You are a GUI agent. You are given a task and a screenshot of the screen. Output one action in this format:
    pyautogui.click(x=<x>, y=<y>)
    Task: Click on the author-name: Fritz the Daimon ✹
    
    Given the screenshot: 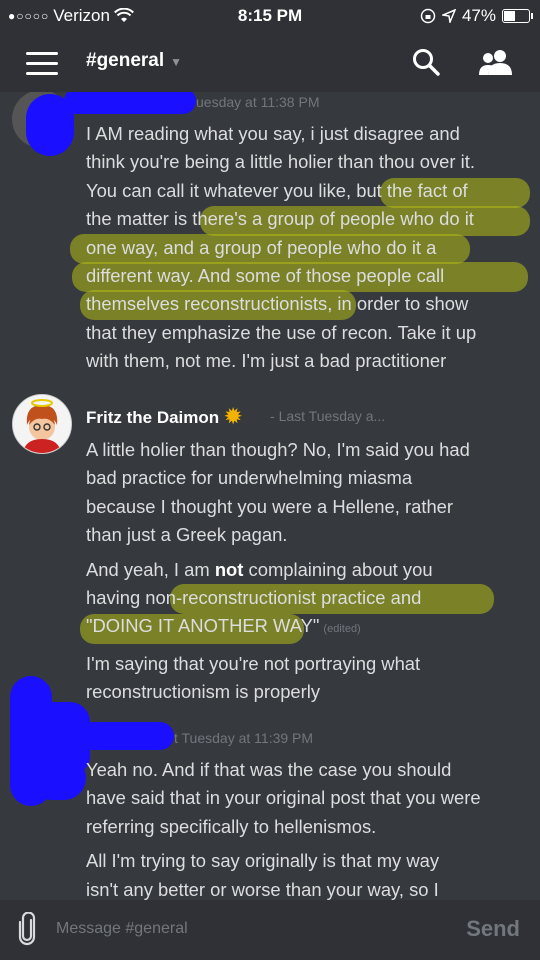 What is the action you would take?
    pyautogui.click(x=164, y=416)
    